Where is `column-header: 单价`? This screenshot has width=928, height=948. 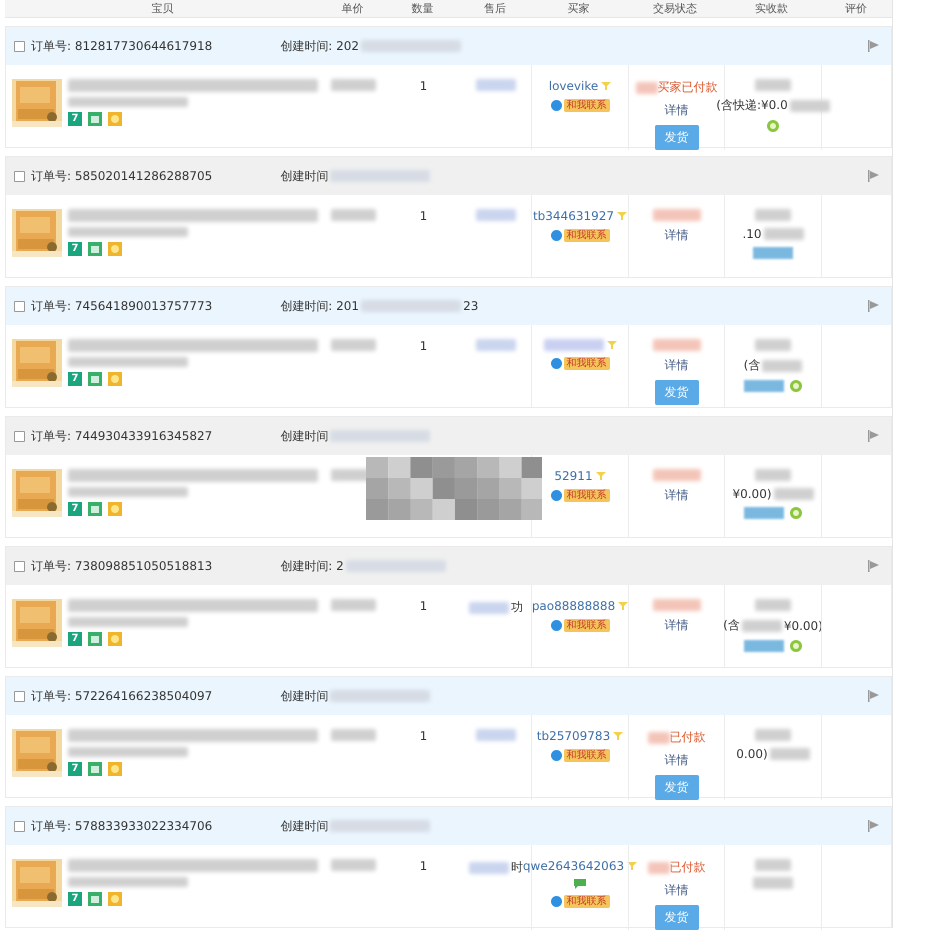
column-header: 单价 is located at coordinates (352, 9).